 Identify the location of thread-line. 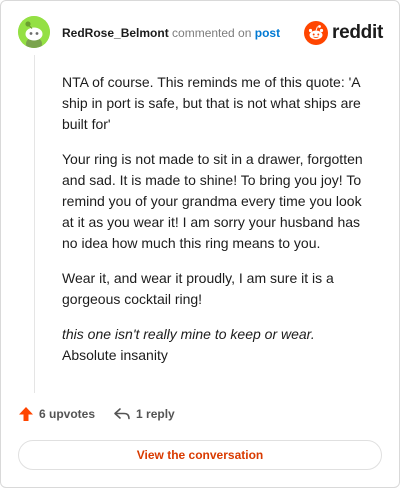
(34, 224).